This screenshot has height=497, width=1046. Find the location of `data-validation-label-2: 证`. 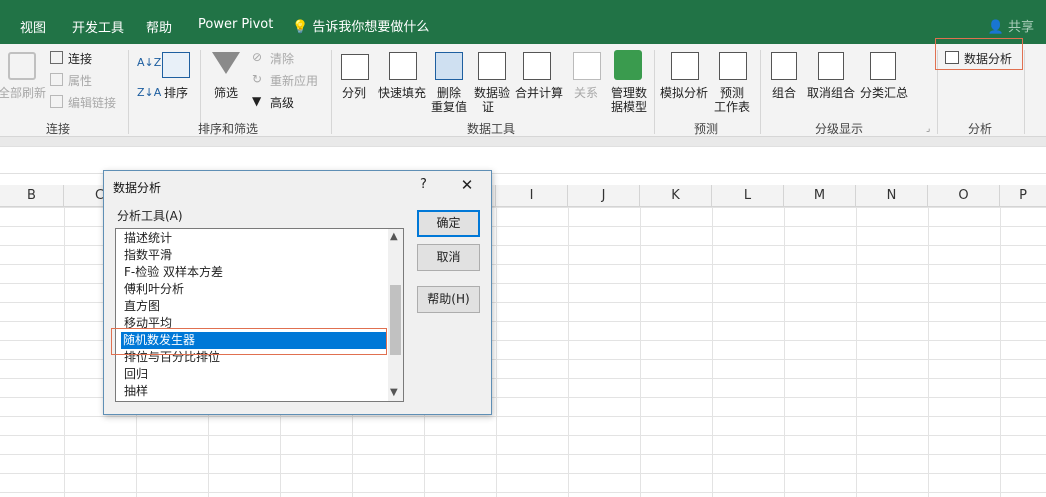

data-validation-label-2: 证 is located at coordinates (488, 107).